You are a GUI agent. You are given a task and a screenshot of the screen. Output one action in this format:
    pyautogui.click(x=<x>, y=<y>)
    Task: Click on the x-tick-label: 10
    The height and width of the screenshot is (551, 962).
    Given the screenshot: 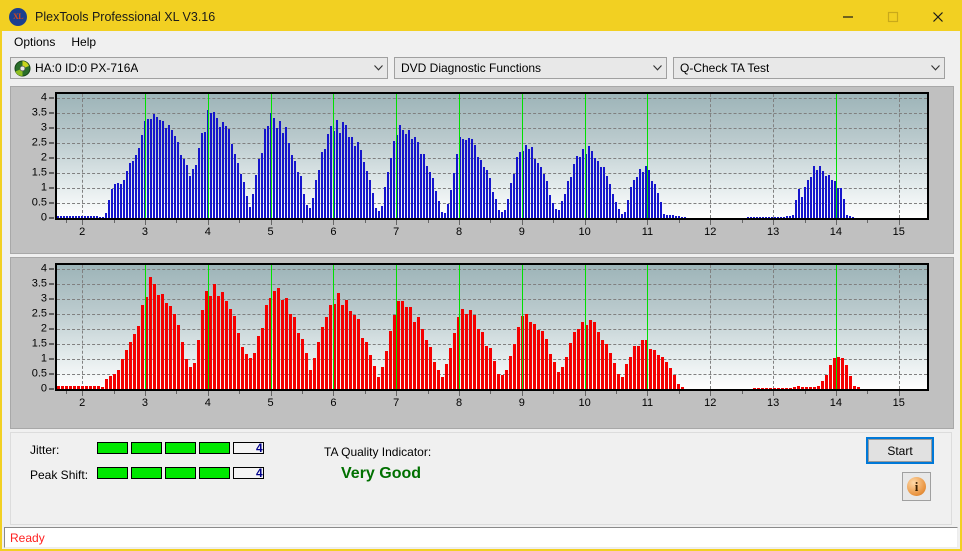 What is the action you would take?
    pyautogui.click(x=584, y=403)
    